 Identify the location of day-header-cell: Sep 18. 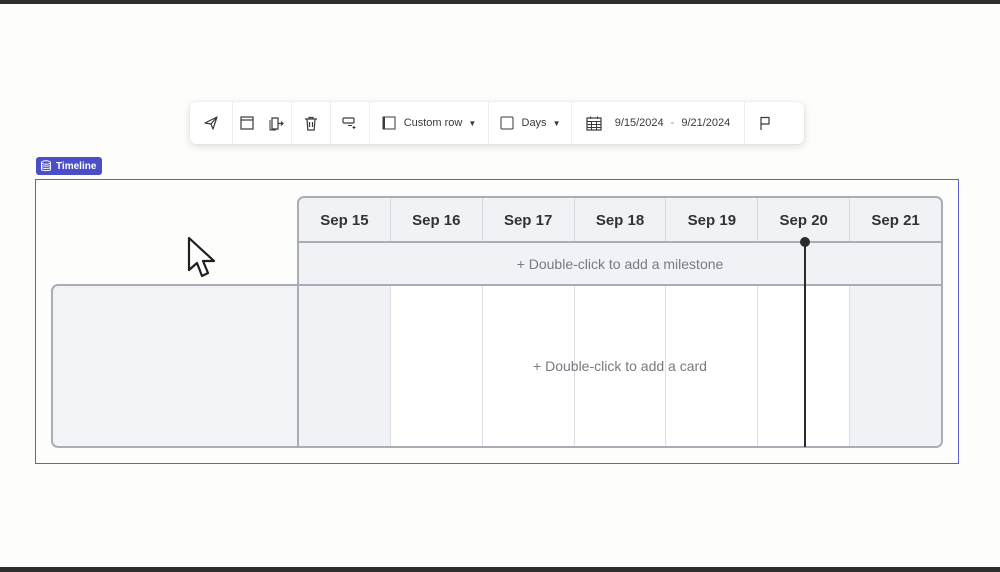
(619, 220).